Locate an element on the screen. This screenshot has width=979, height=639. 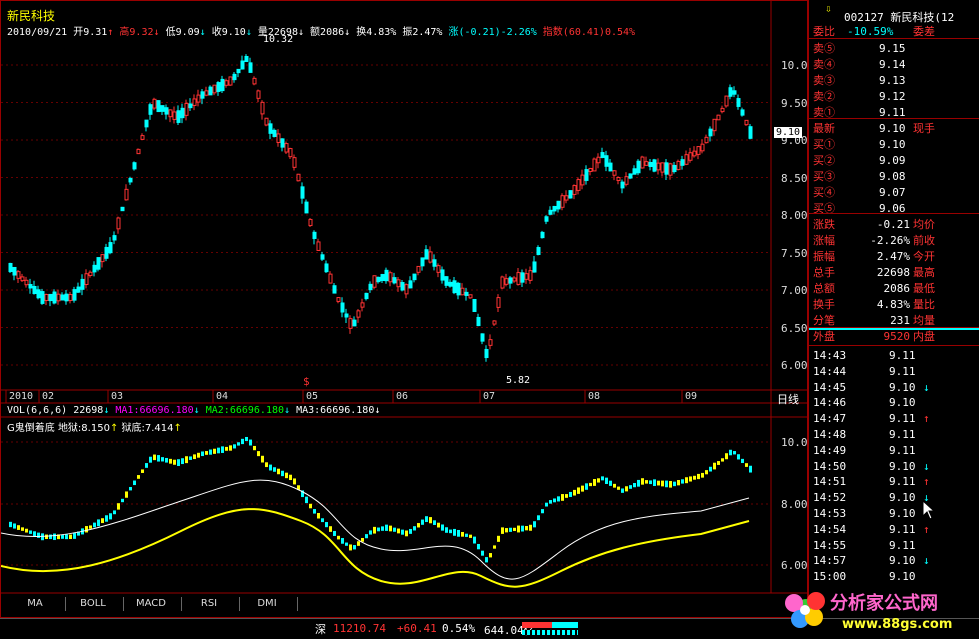
indicator-y-tick: 6.00 is located at coordinates (794, 565).